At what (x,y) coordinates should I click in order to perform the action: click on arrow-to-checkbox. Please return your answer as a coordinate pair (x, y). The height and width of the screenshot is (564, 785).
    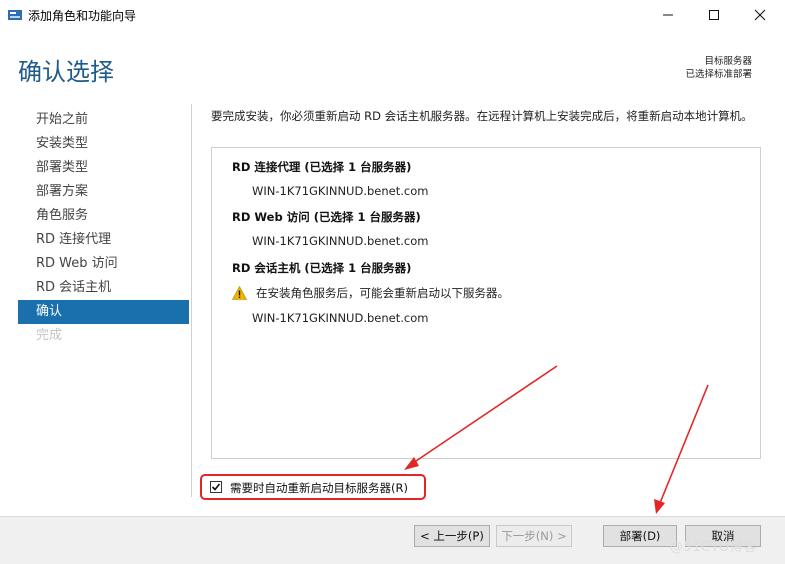
    Looking at the image, I should click on (485, 414).